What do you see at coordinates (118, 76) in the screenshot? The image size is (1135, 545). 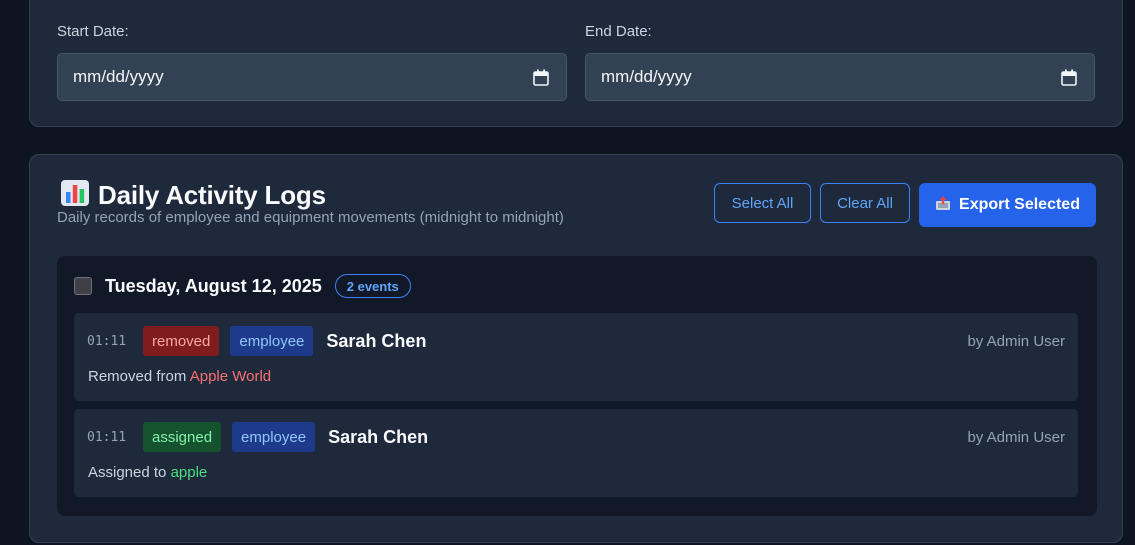 I see `start-date-placeholder: mm/dd/yyyy` at bounding box center [118, 76].